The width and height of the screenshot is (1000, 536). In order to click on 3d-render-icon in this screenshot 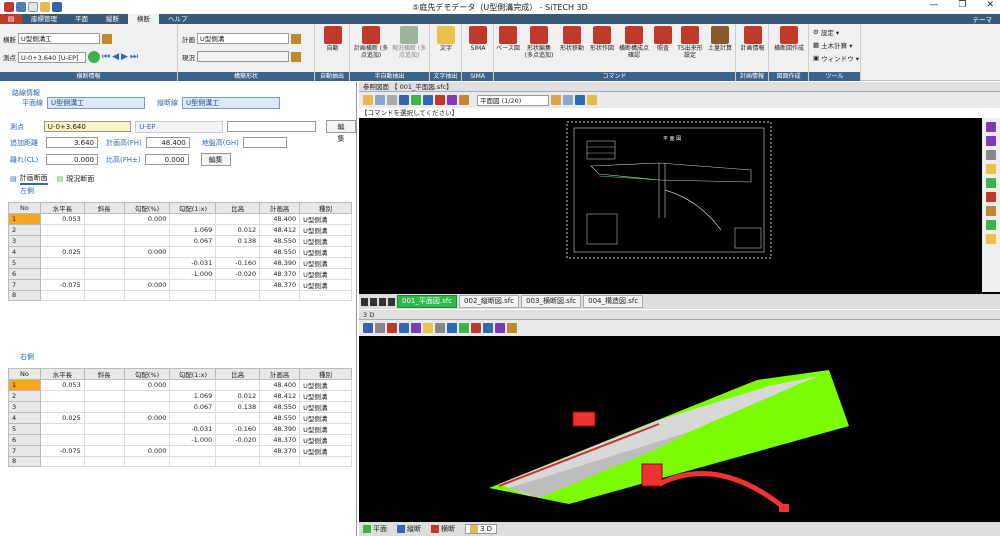, I will do `click(476, 328)`.